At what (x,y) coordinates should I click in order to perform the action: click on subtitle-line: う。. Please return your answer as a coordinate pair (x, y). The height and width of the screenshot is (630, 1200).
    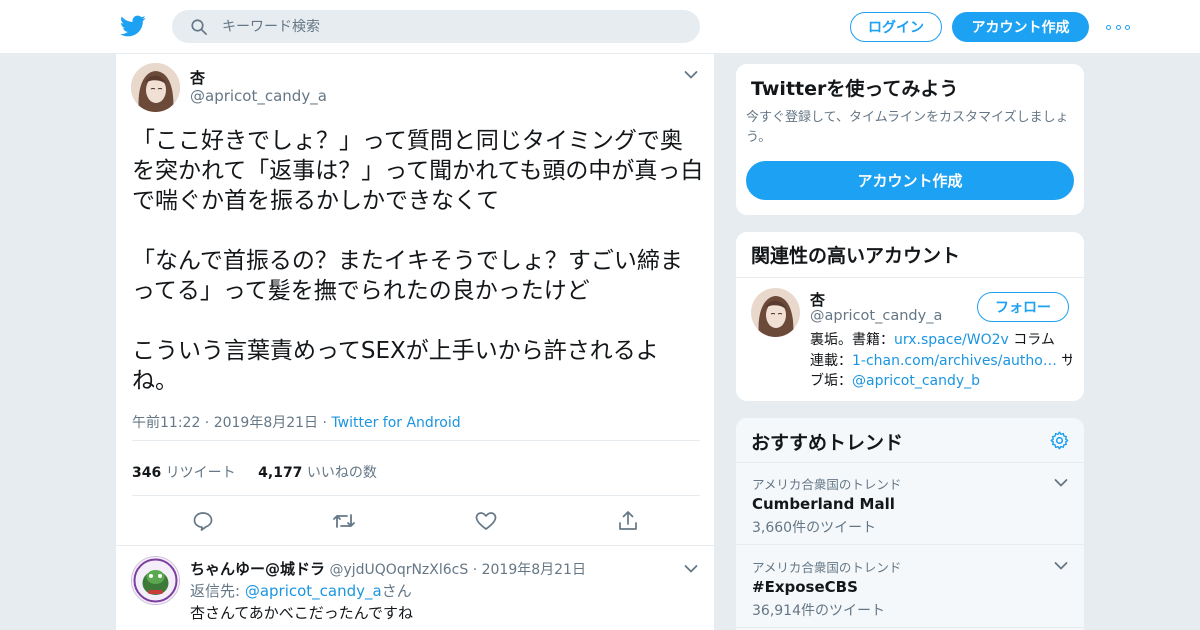
    Looking at the image, I should click on (759, 137).